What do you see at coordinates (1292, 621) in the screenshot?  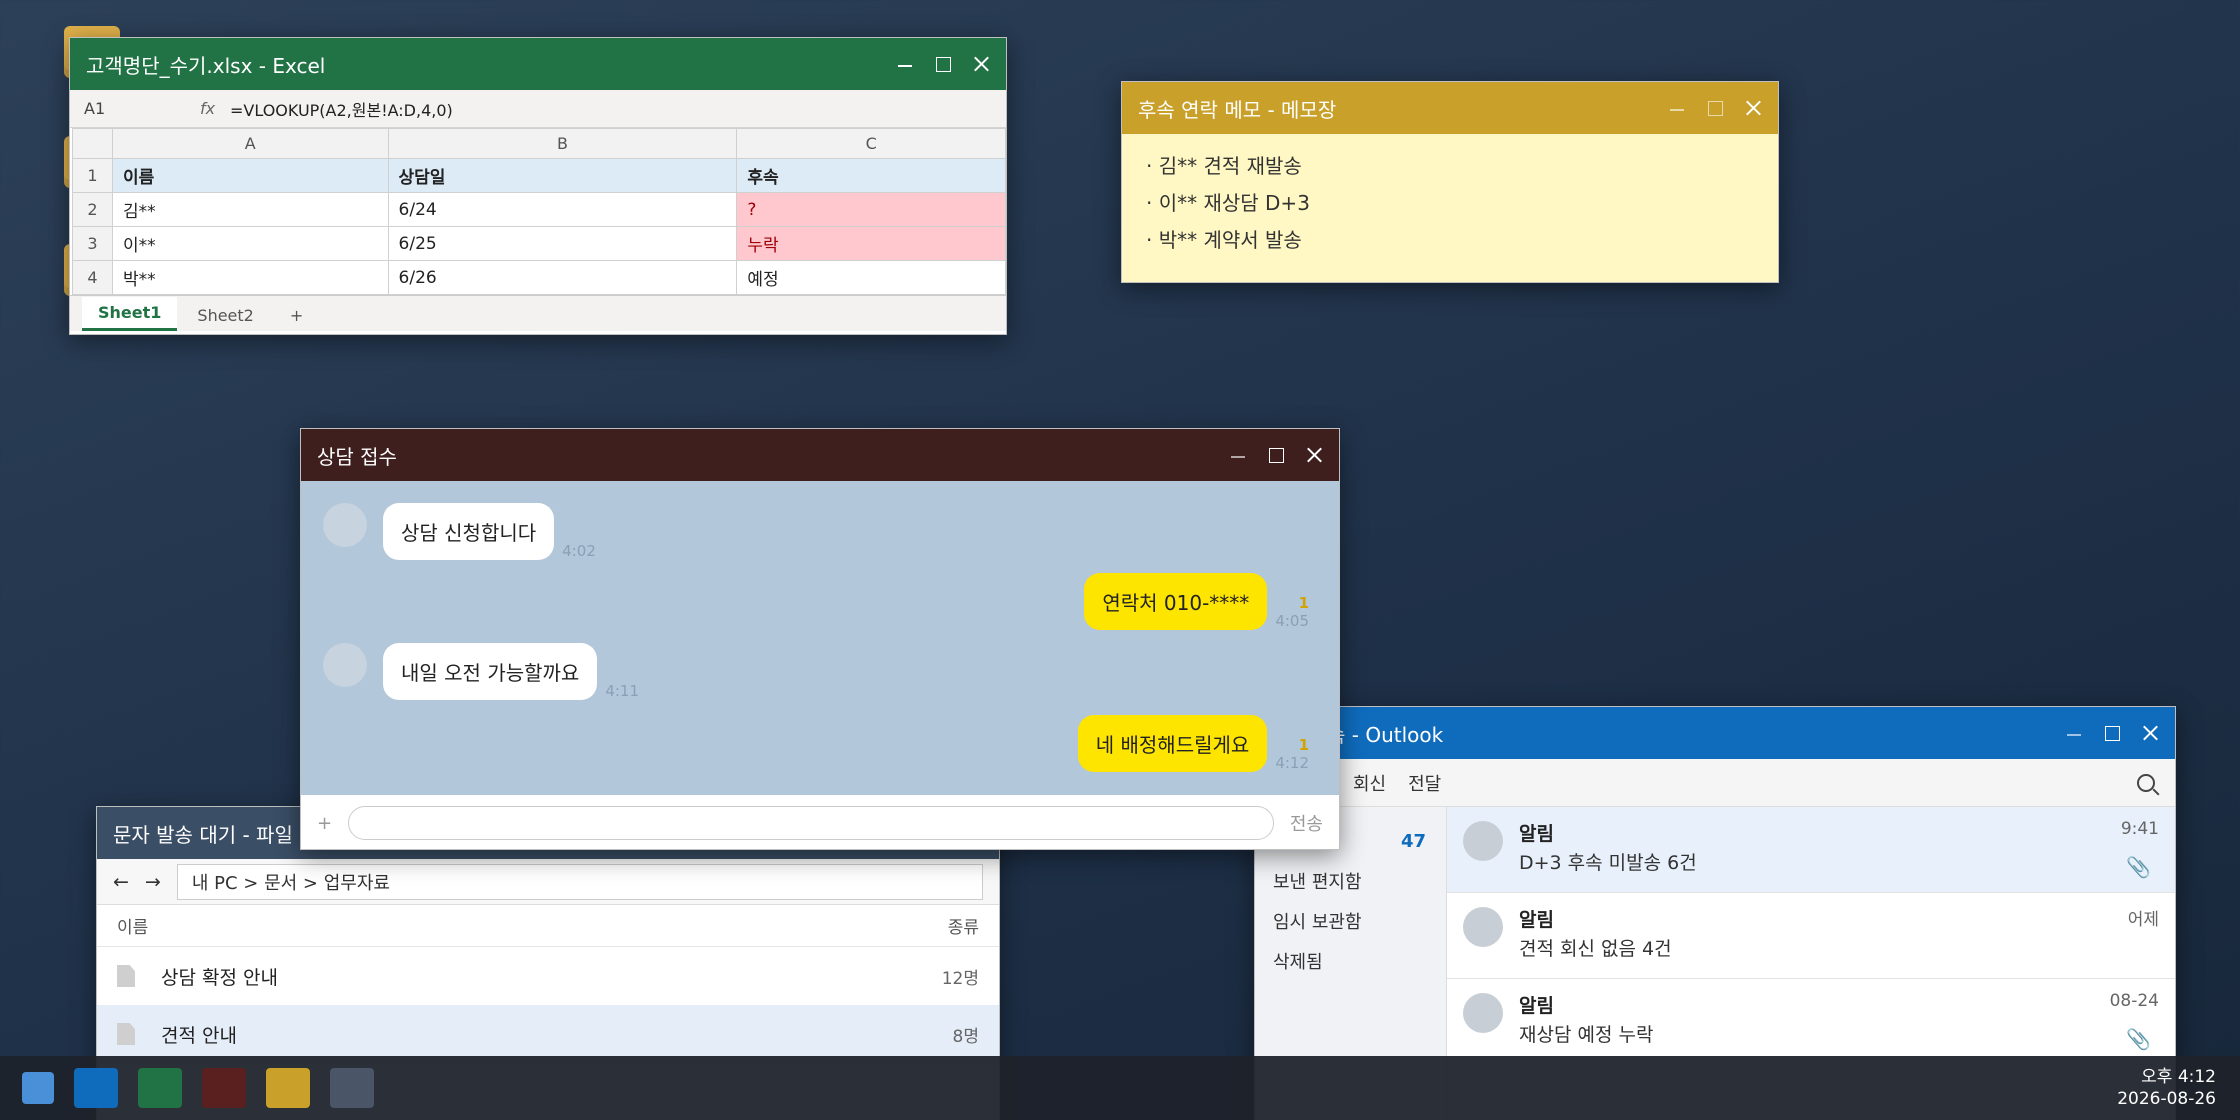 I see `message-time: 4:05` at bounding box center [1292, 621].